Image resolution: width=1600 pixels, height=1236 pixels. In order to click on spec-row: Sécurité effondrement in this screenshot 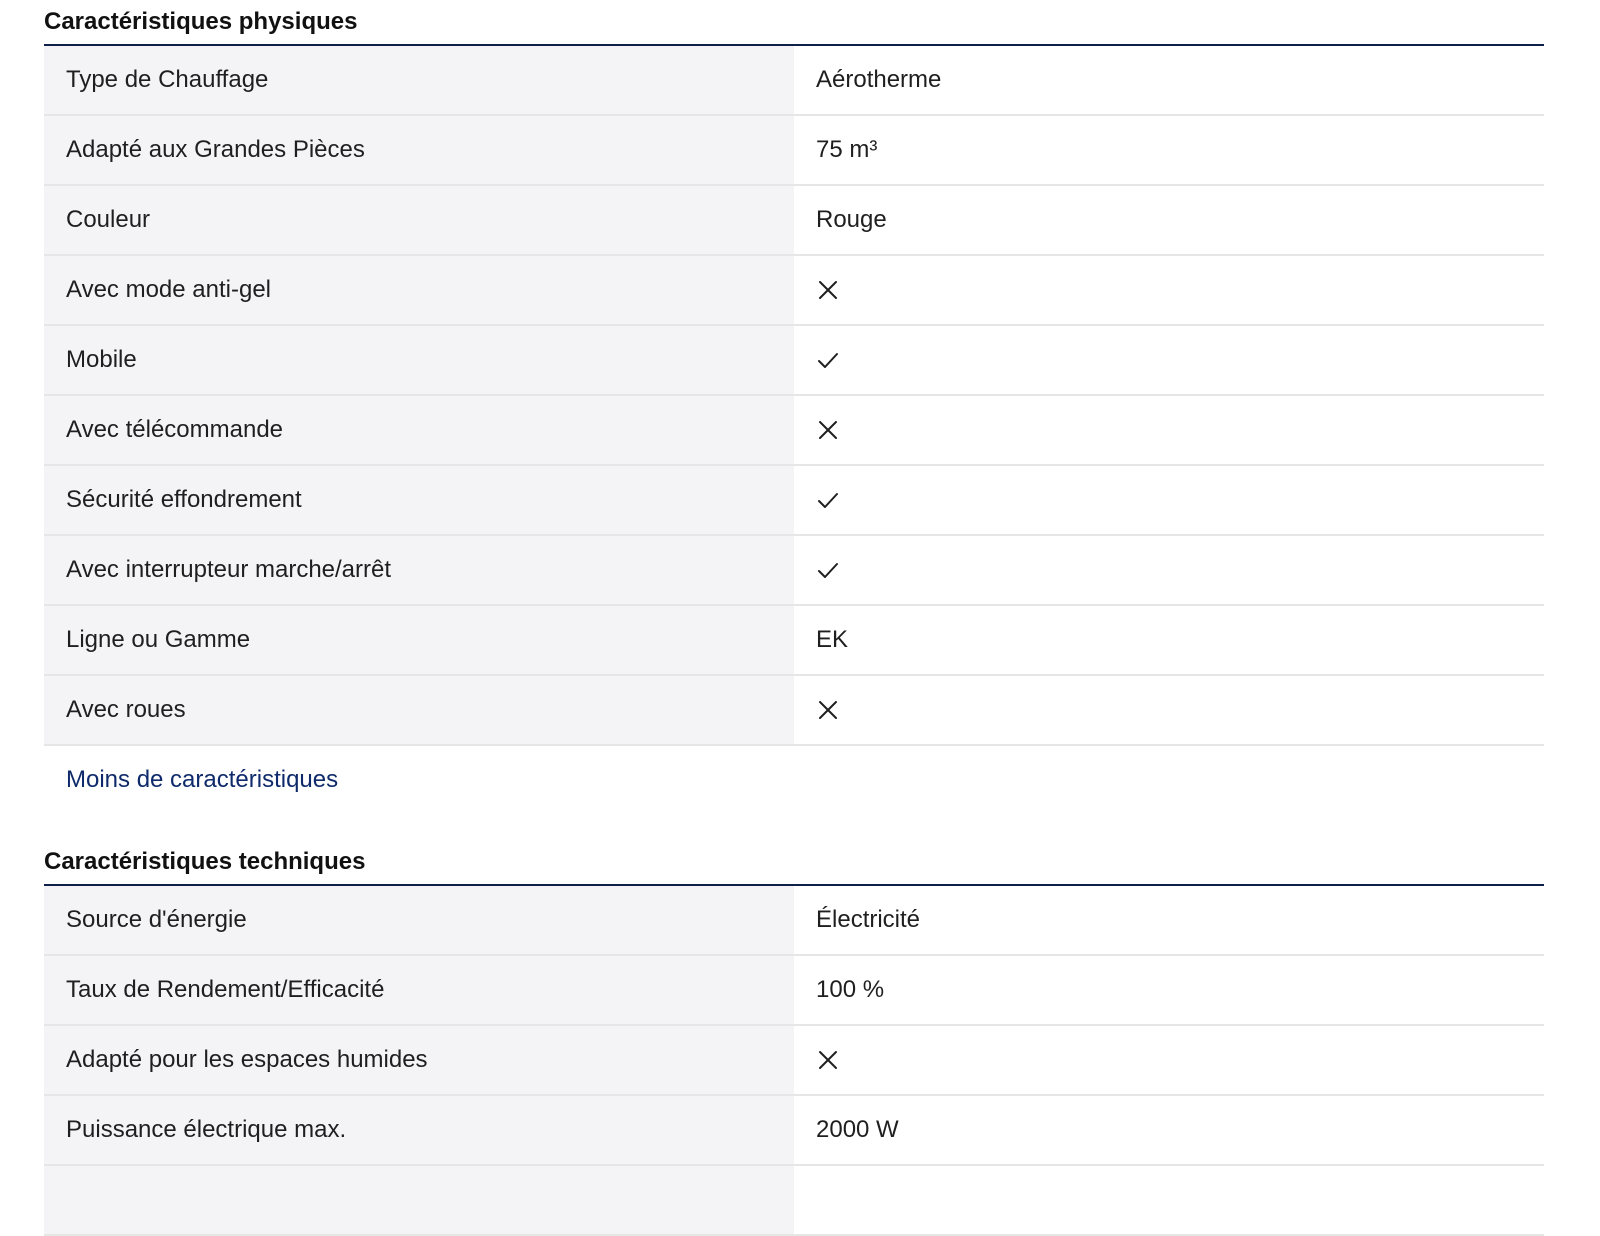, I will do `click(794, 501)`.